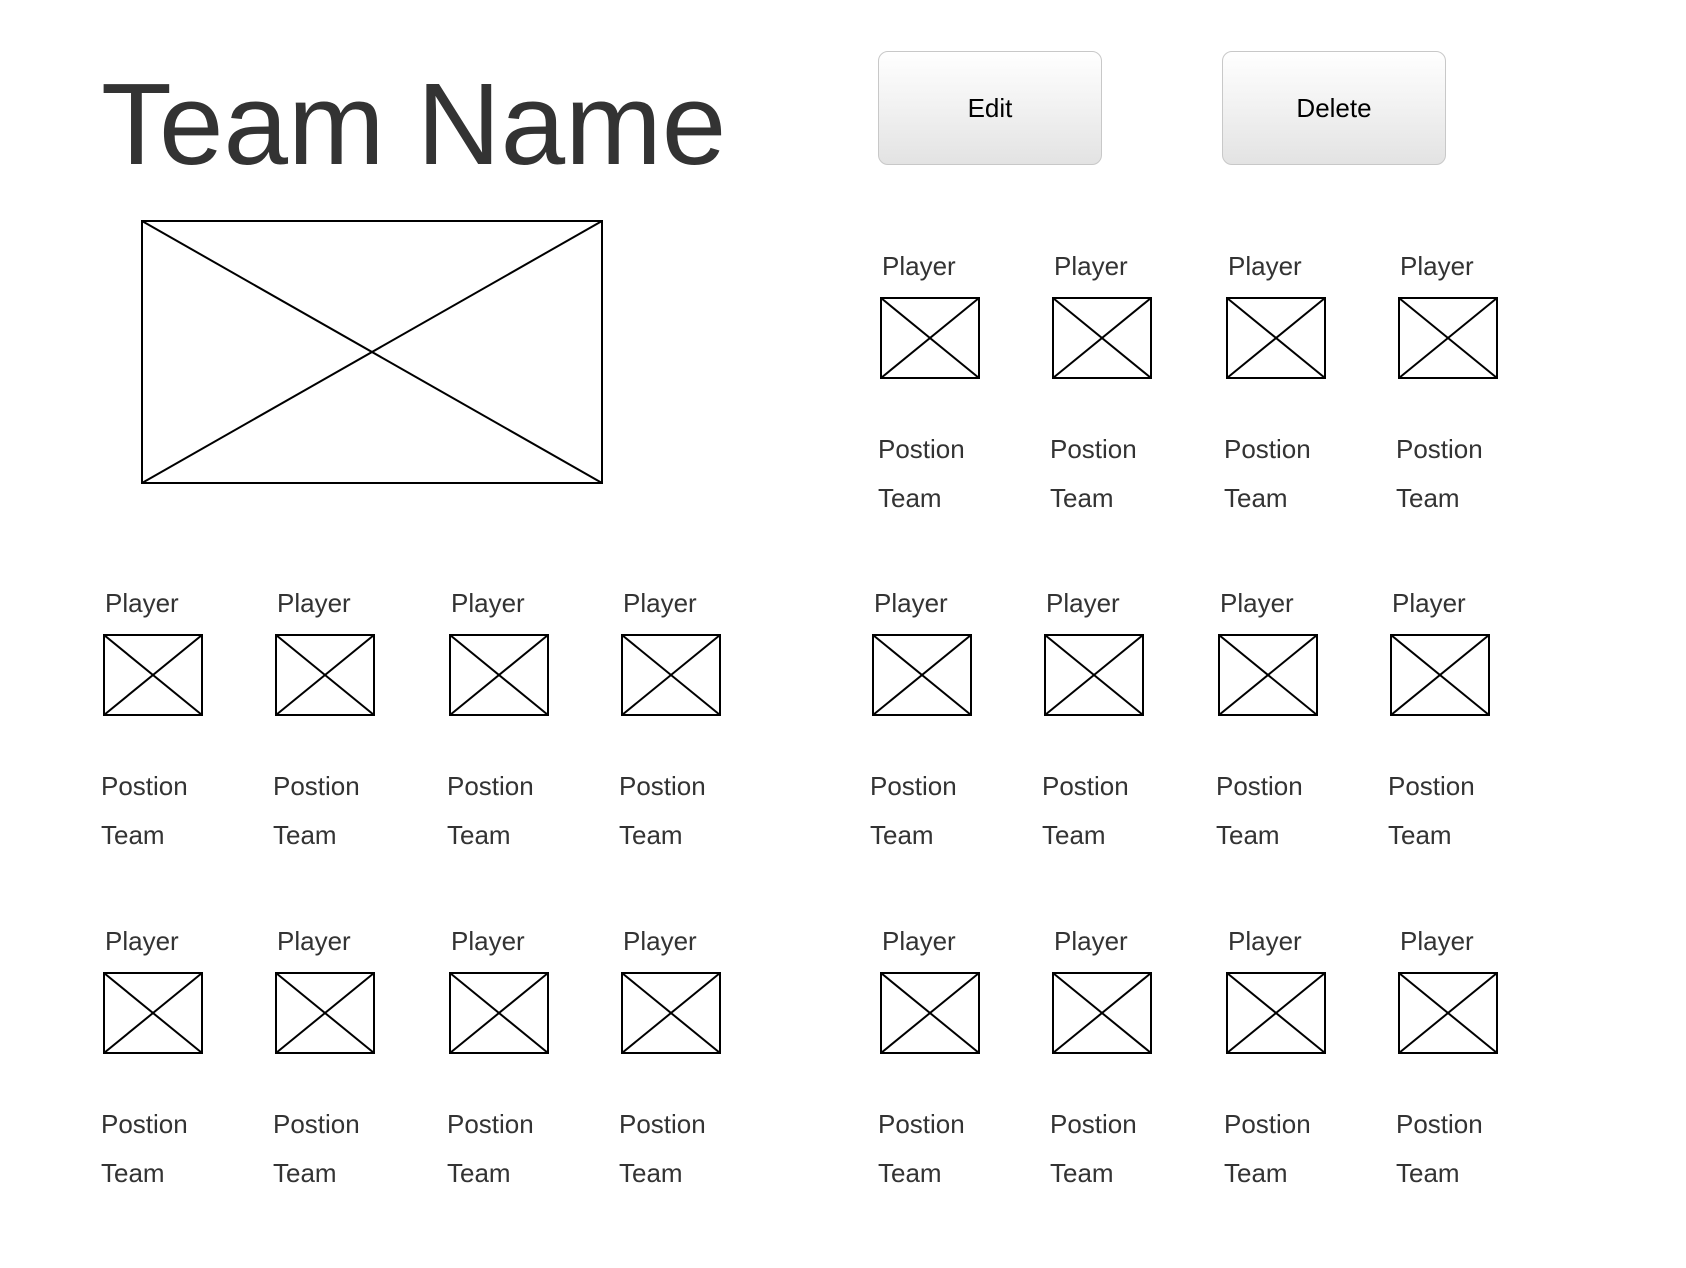 The width and height of the screenshot is (1686, 1268). What do you see at coordinates (990, 108) in the screenshot?
I see `edit-button: Edit` at bounding box center [990, 108].